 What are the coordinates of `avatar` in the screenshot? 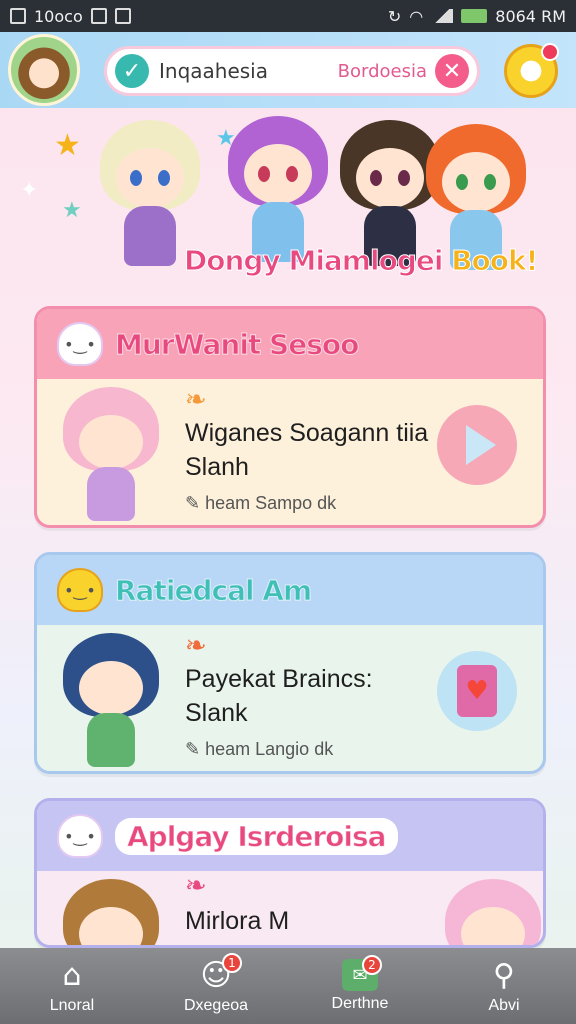 It's located at (44, 70).